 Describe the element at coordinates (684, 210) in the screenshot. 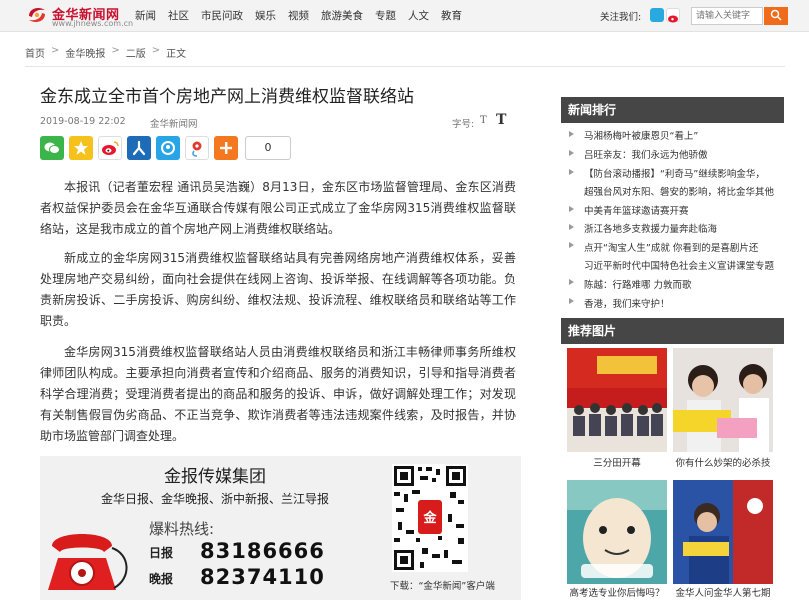

I see `ranking-item: 中美青年篮球邀请赛开赛` at that location.